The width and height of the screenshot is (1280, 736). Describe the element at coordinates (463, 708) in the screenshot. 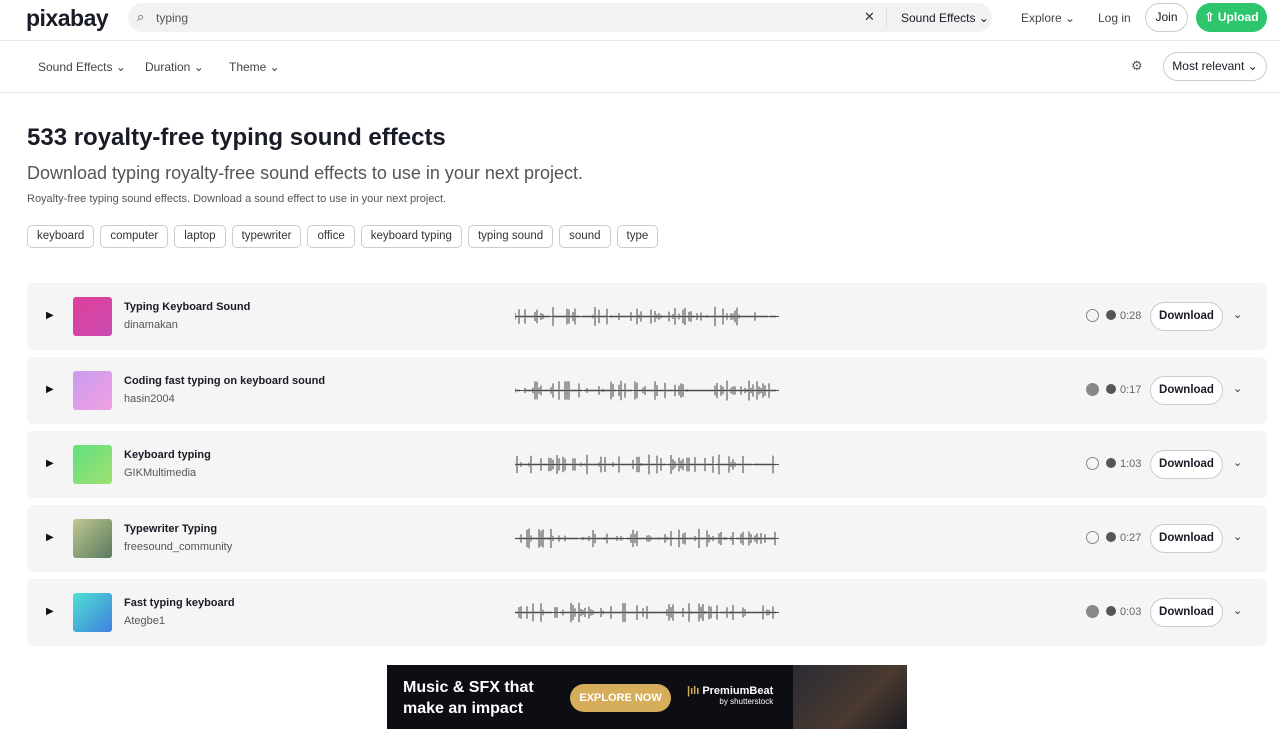

I see `headline-line: make an impact` at that location.